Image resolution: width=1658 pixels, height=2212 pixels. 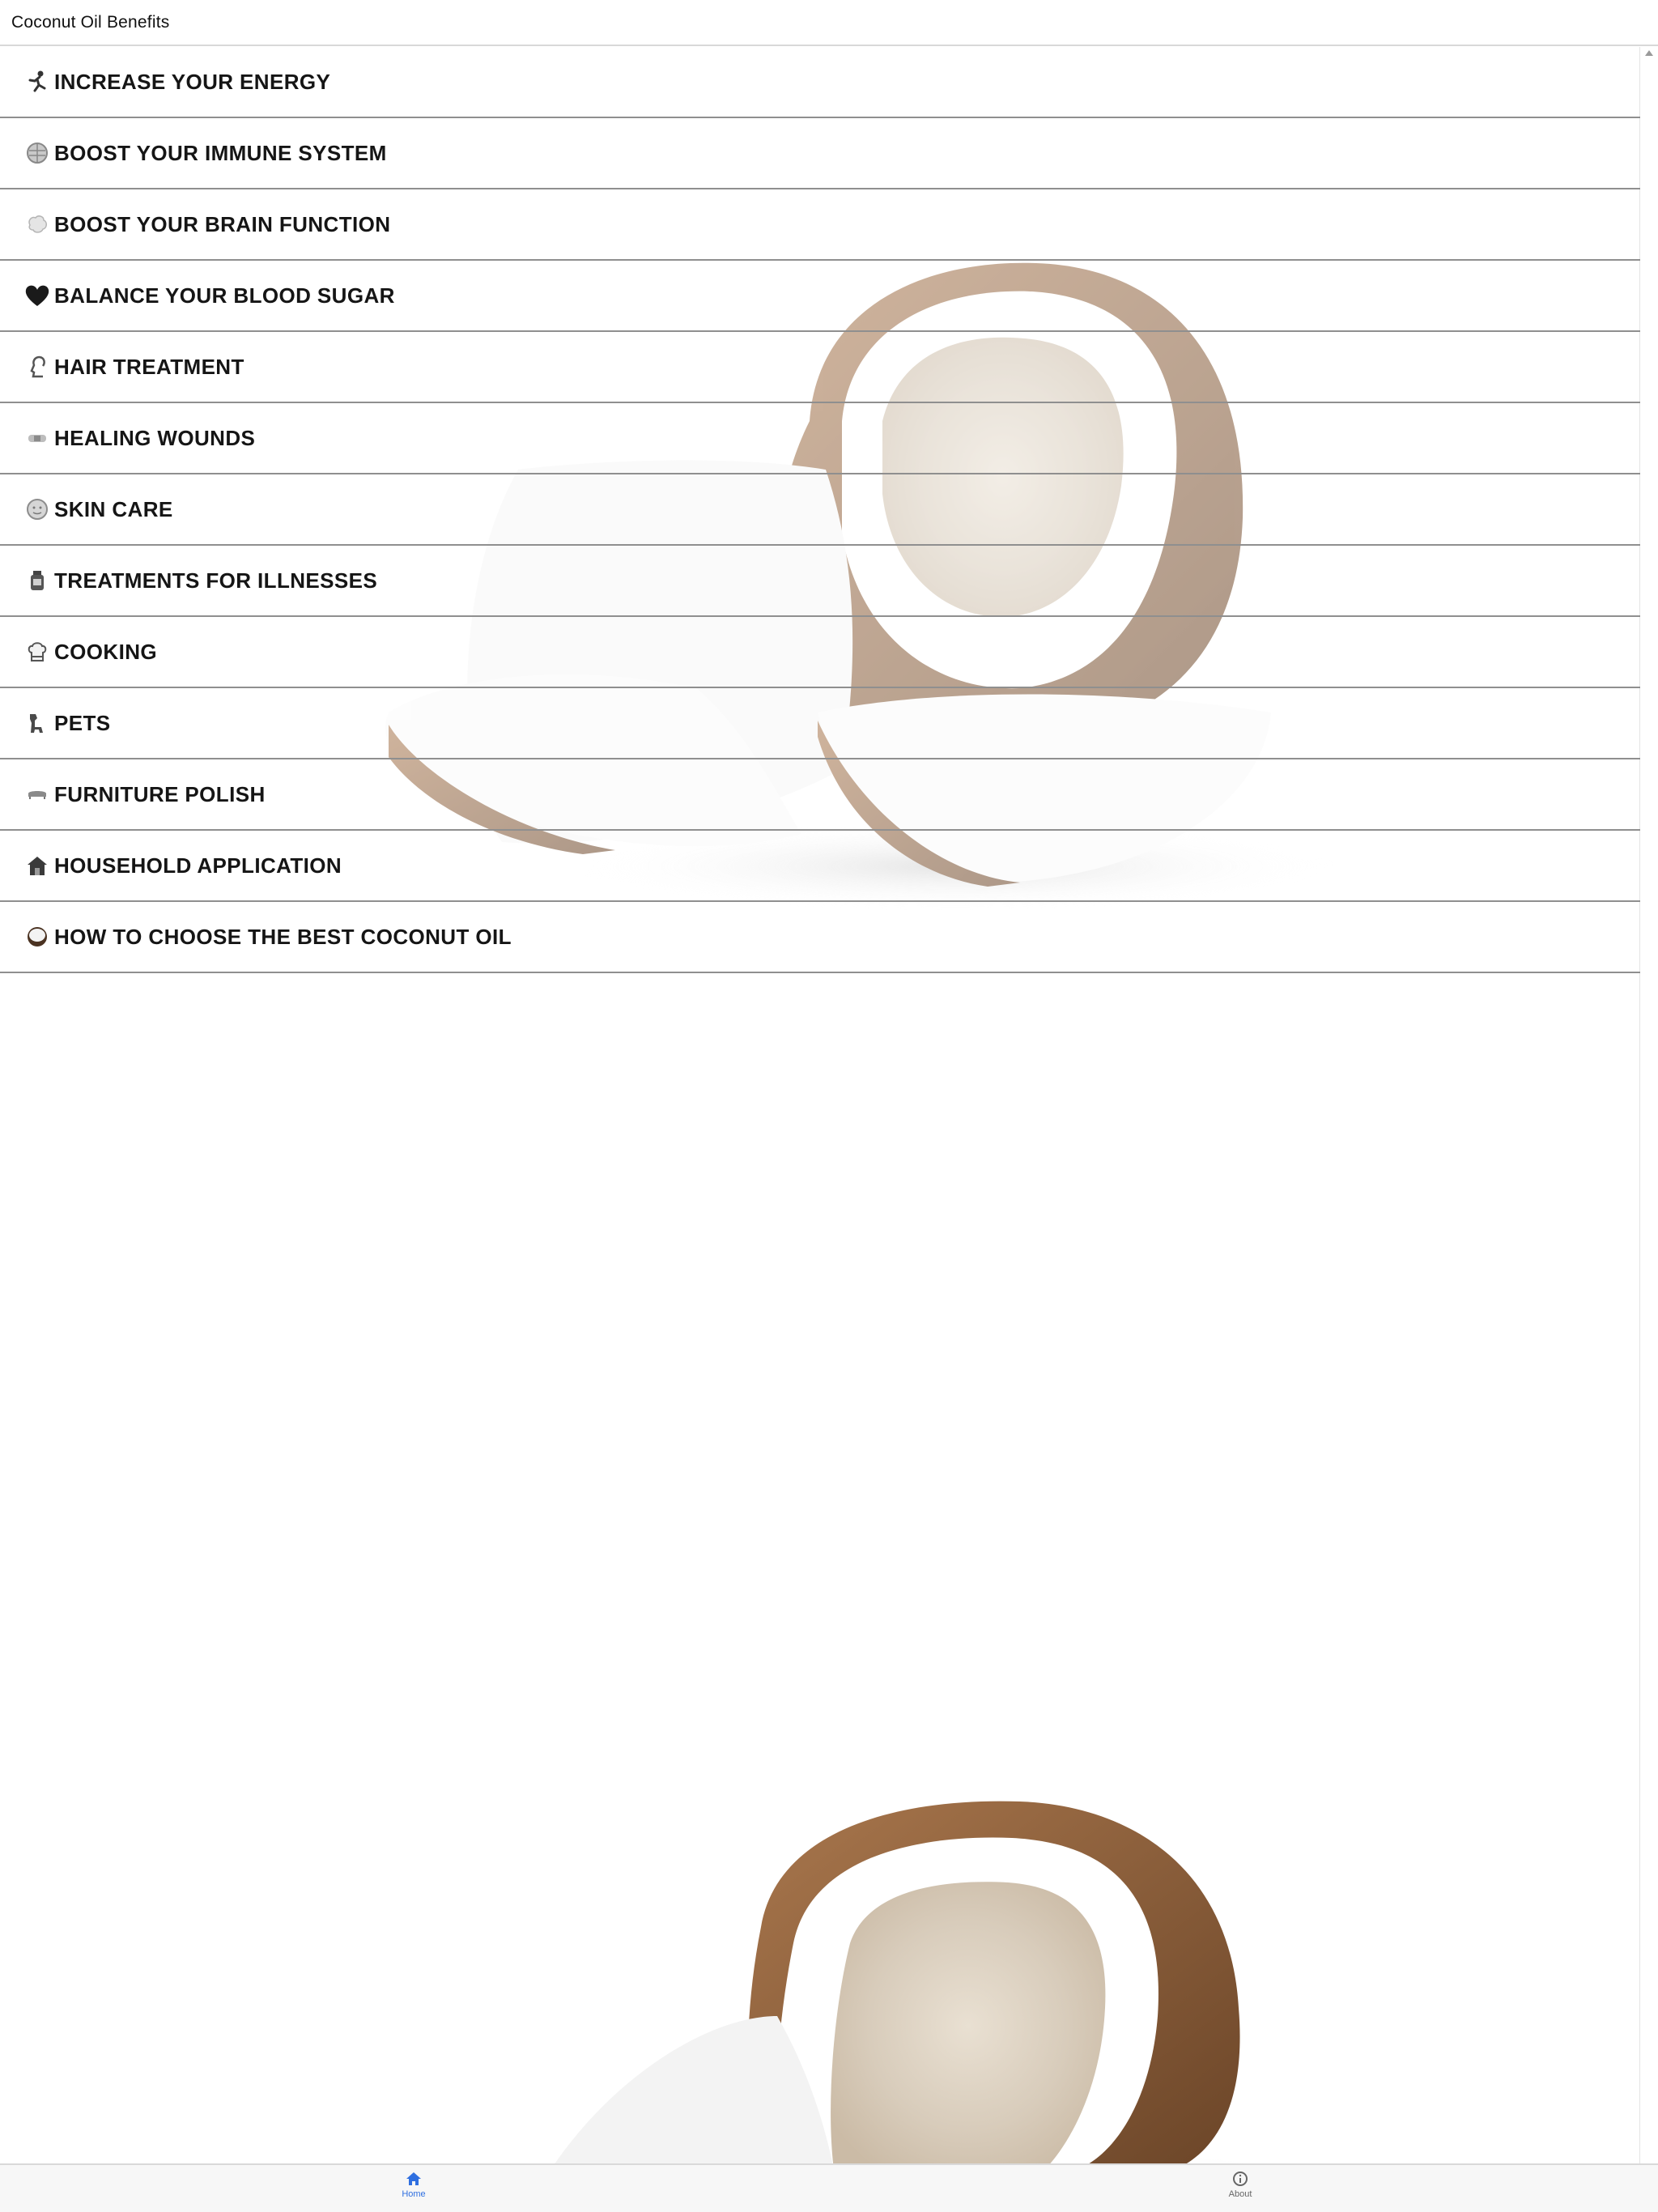 What do you see at coordinates (37, 225) in the screenshot?
I see `brain-icon` at bounding box center [37, 225].